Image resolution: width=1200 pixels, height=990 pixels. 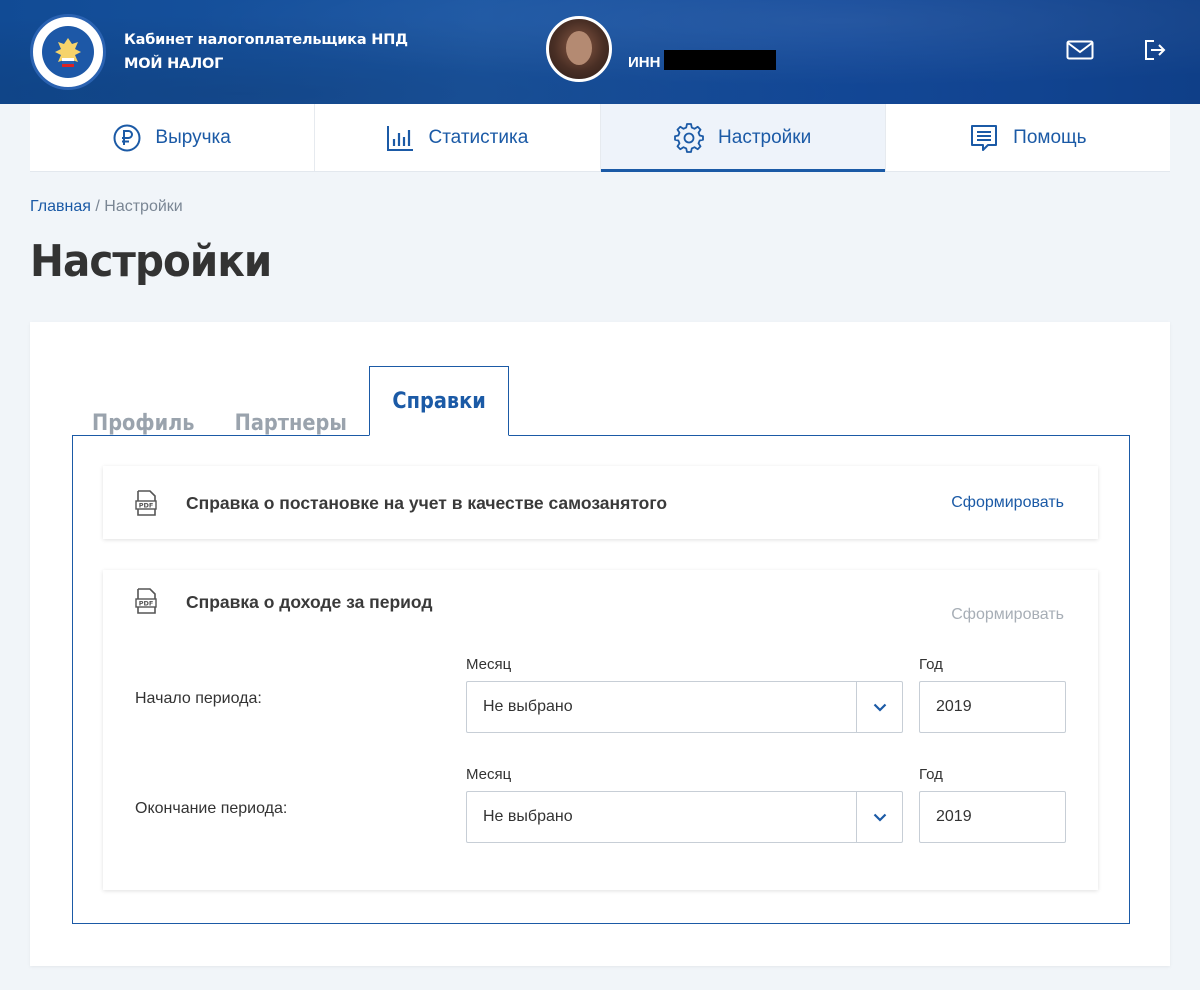 I want to click on brand-line2: МОЙ НАЛОГ, so click(x=174, y=64).